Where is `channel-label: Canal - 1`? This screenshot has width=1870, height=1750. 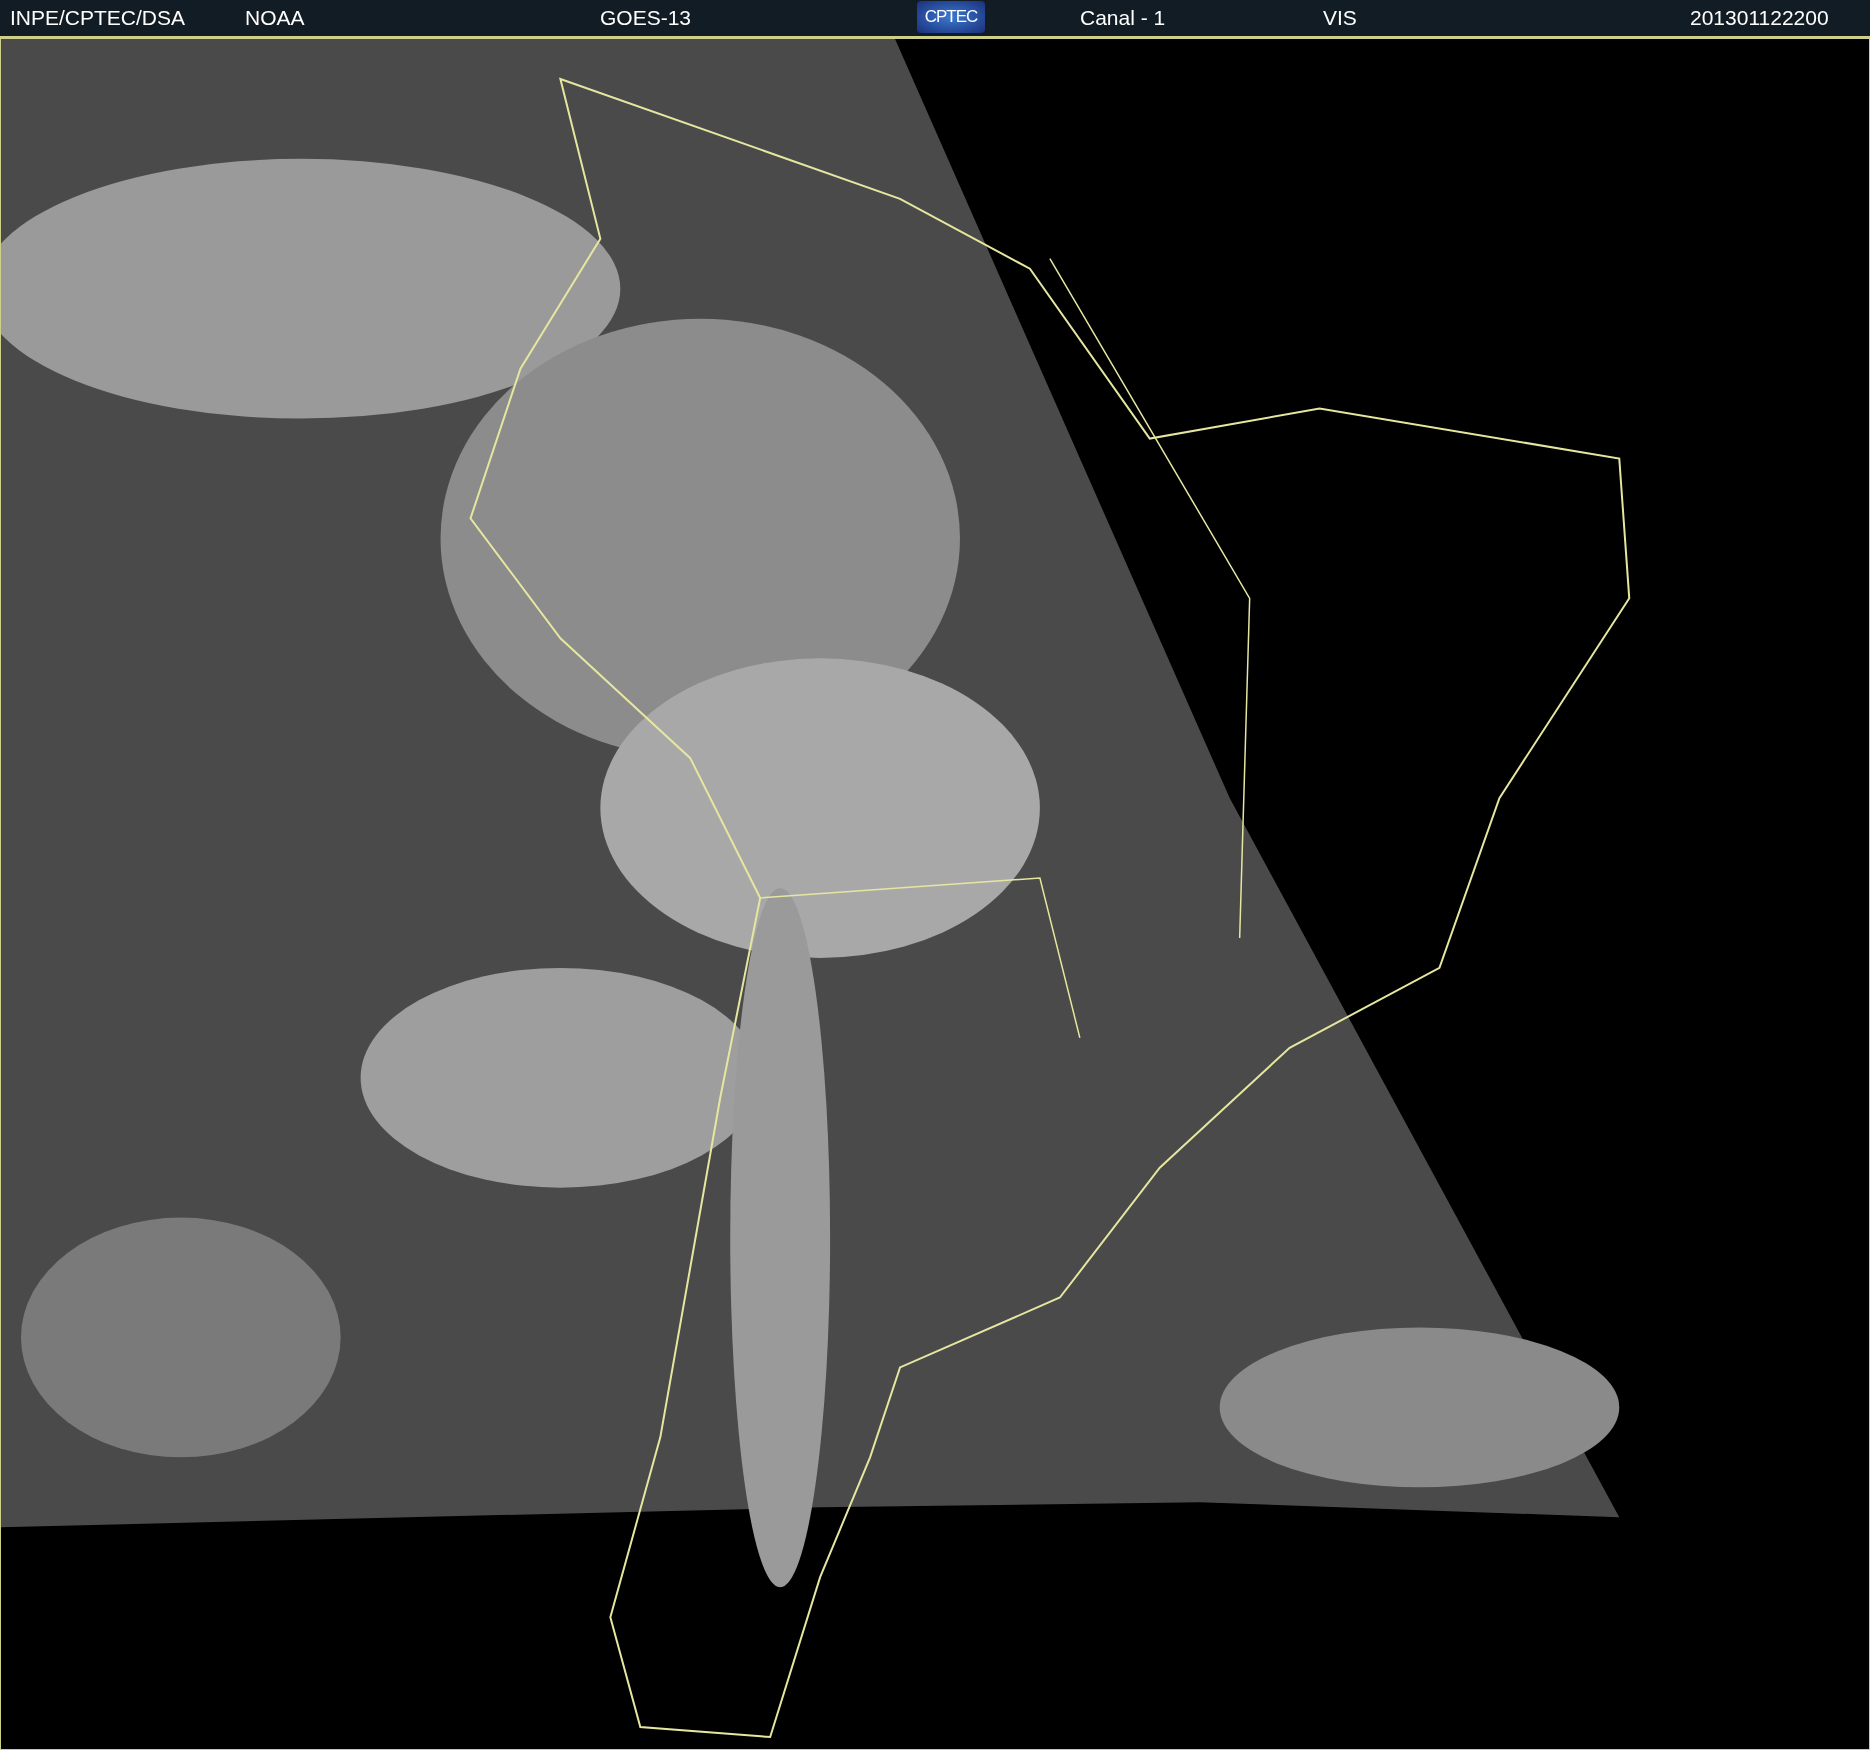 channel-label: Canal - 1 is located at coordinates (1123, 18).